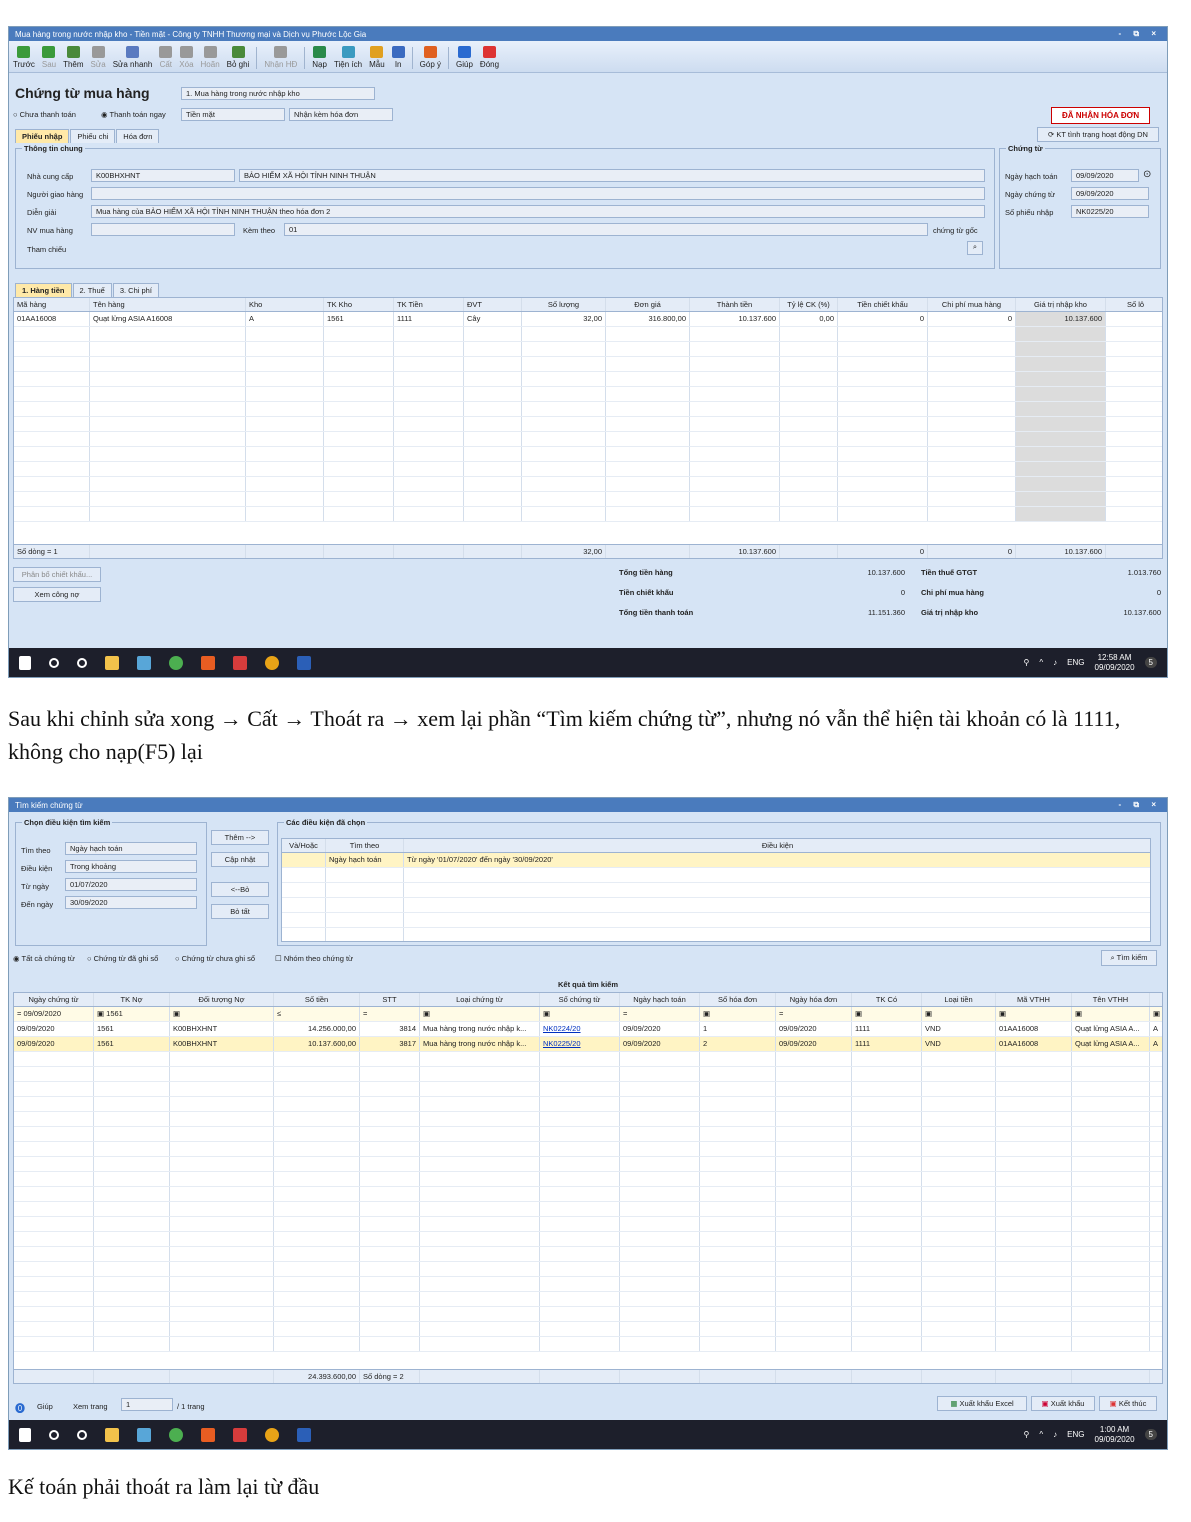 The width and height of the screenshot is (1191, 1522). What do you see at coordinates (54, 1434) in the screenshot?
I see `search-icon` at bounding box center [54, 1434].